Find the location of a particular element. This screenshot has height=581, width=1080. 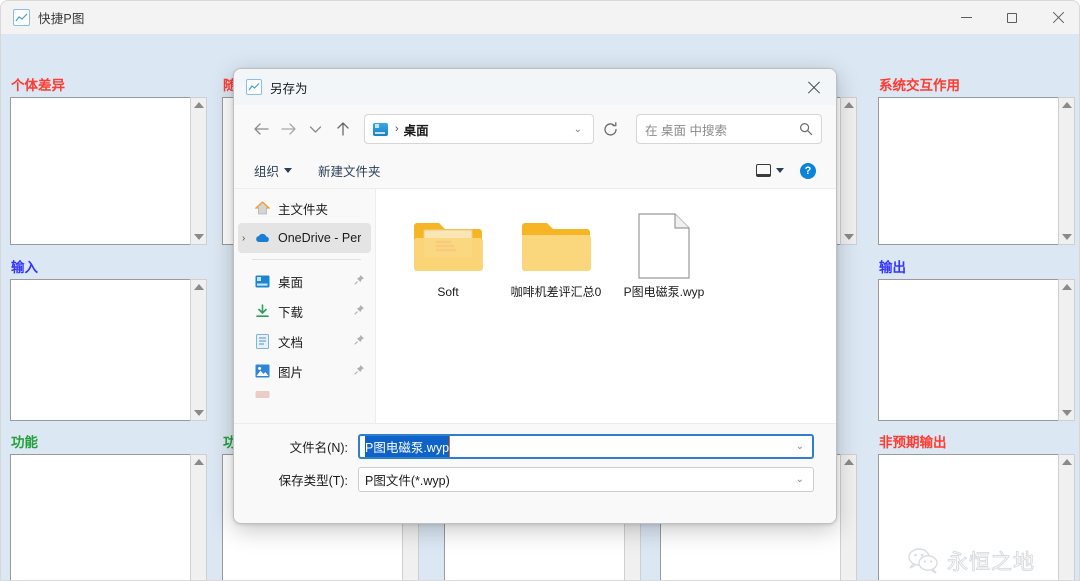

help-button: ? is located at coordinates (808, 171).